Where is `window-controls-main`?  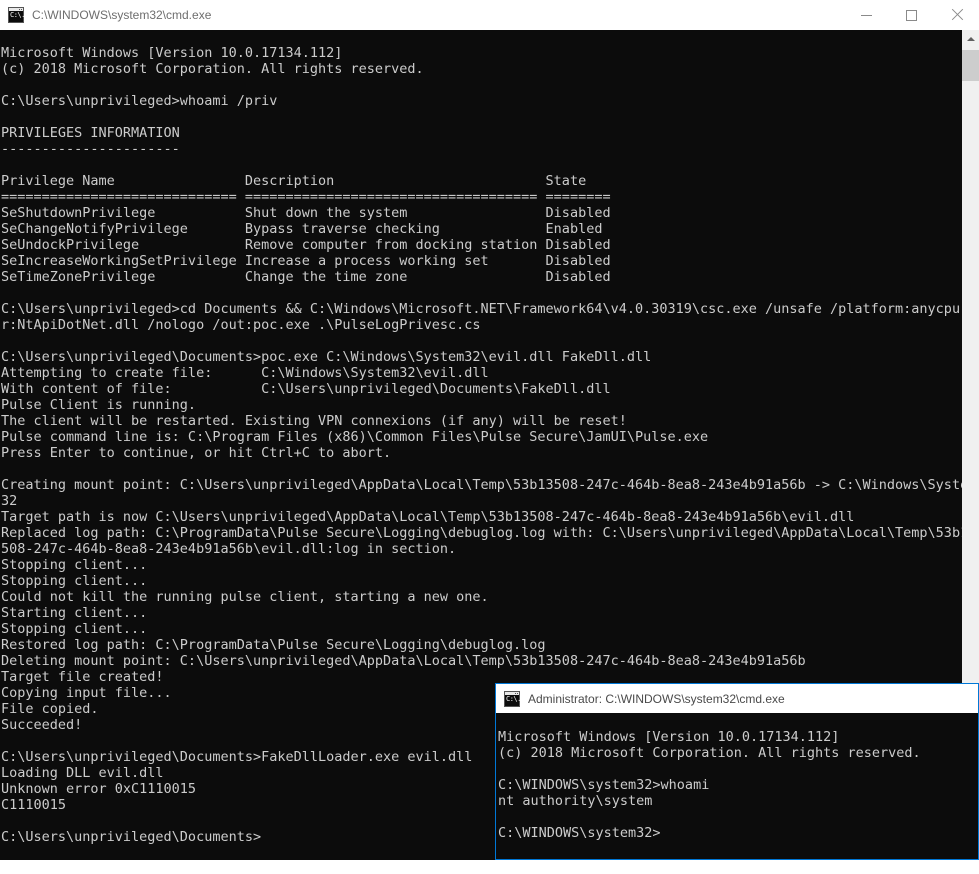 window-controls-main is located at coordinates (911, 15).